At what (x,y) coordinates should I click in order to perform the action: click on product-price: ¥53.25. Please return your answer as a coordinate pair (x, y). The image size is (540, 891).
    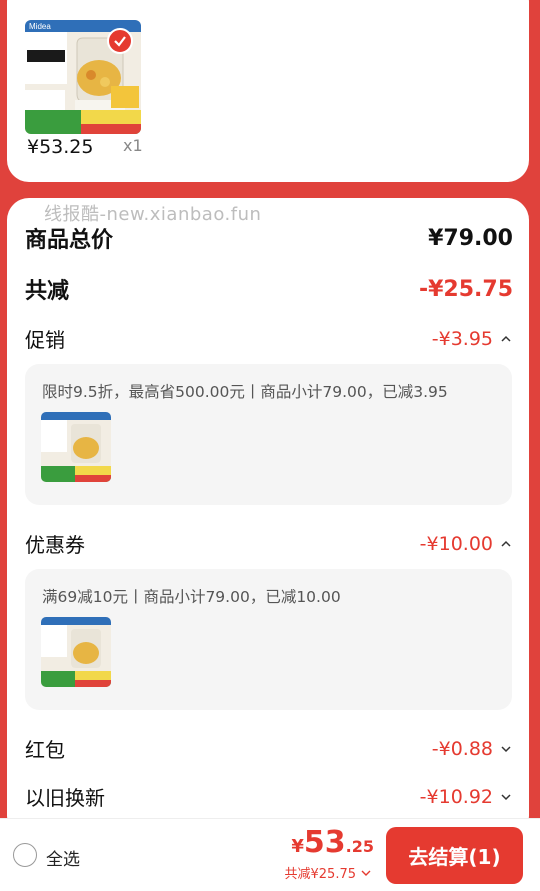
    Looking at the image, I should click on (60, 147).